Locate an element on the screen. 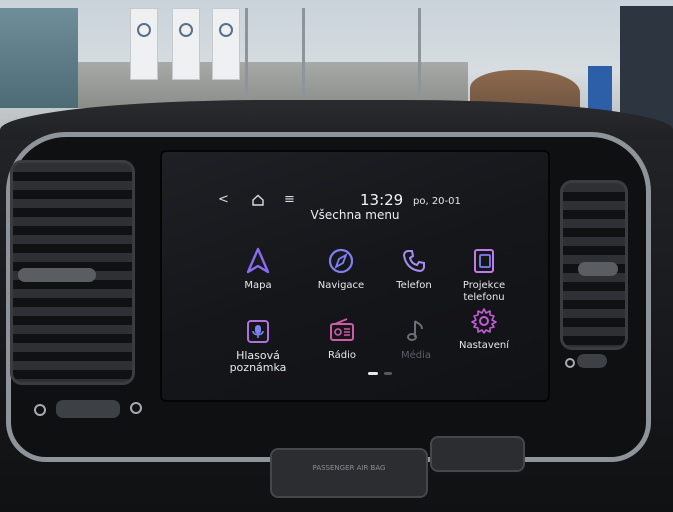 The height and width of the screenshot is (512, 673). app-tile-mapa: Mapa is located at coordinates (258, 269).